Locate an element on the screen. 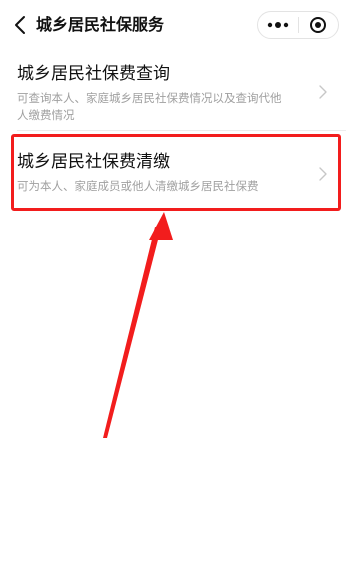 The image size is (346, 577). page-title: 城乡居民社保服务 is located at coordinates (100, 24).